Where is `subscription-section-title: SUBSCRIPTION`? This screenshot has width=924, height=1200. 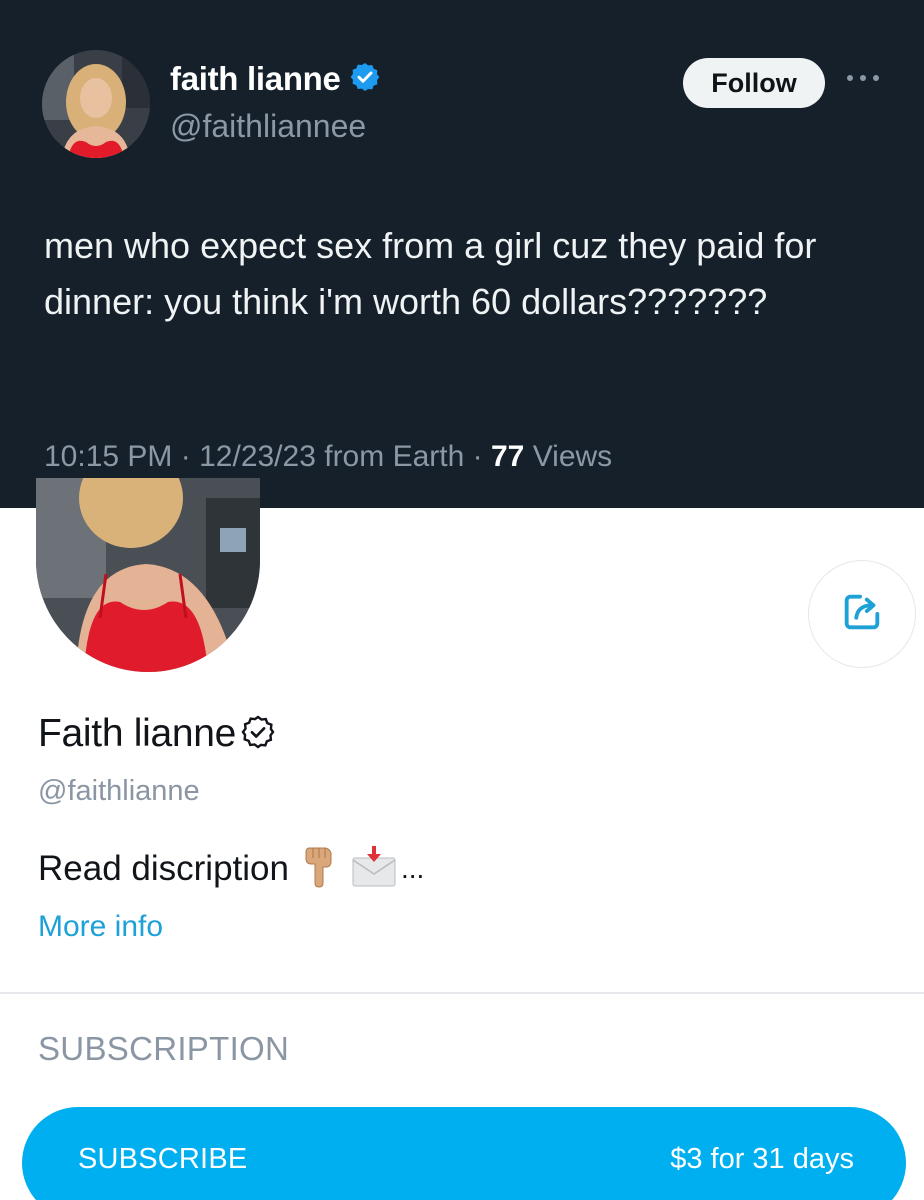
subscription-section-title: SUBSCRIPTION is located at coordinates (164, 1048).